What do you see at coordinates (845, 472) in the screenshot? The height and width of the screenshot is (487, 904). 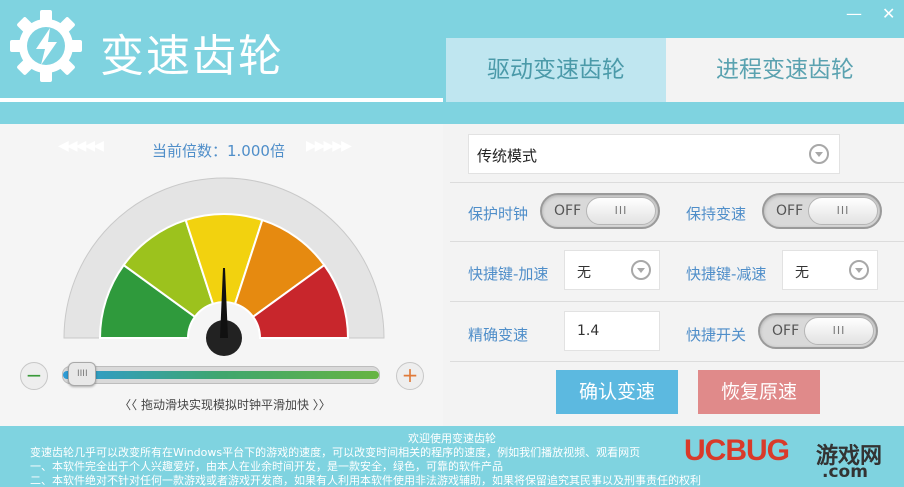 I see `watermark-domain: .com` at bounding box center [845, 472].